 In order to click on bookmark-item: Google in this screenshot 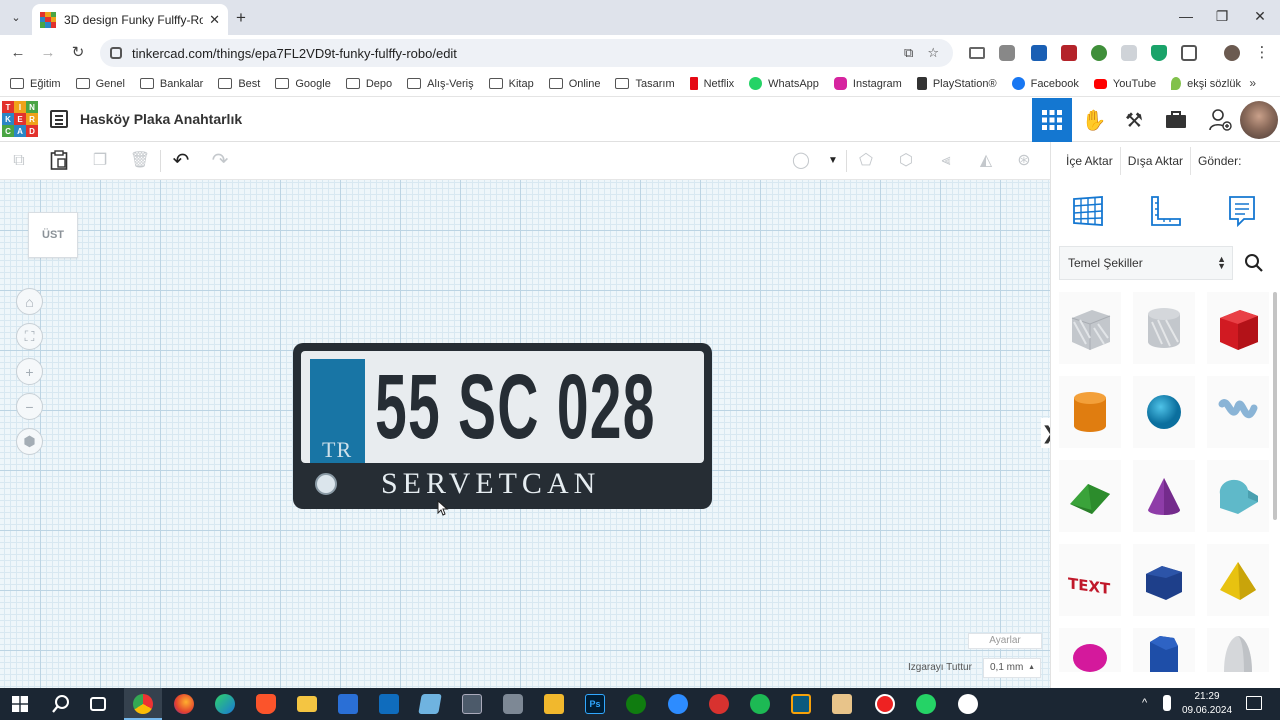, I will do `click(303, 84)`.